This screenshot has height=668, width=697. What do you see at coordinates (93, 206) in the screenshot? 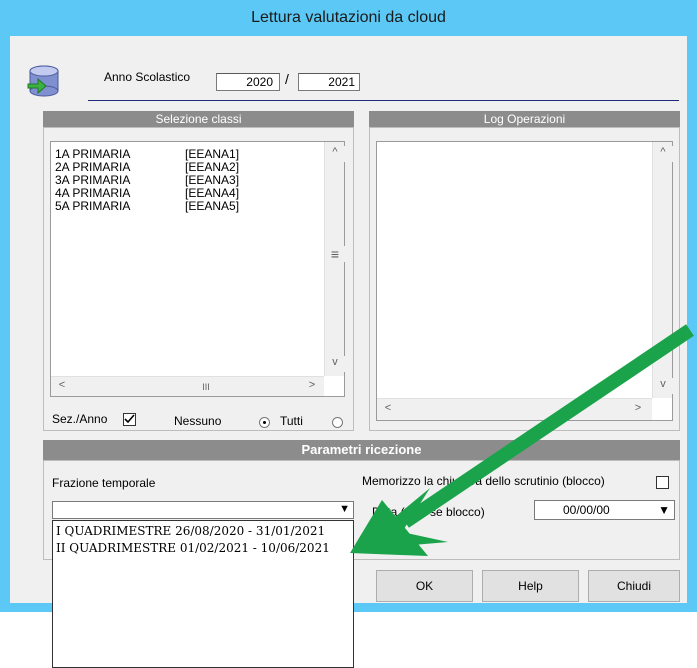
I see `class-name: 5A PRIMARIA` at bounding box center [93, 206].